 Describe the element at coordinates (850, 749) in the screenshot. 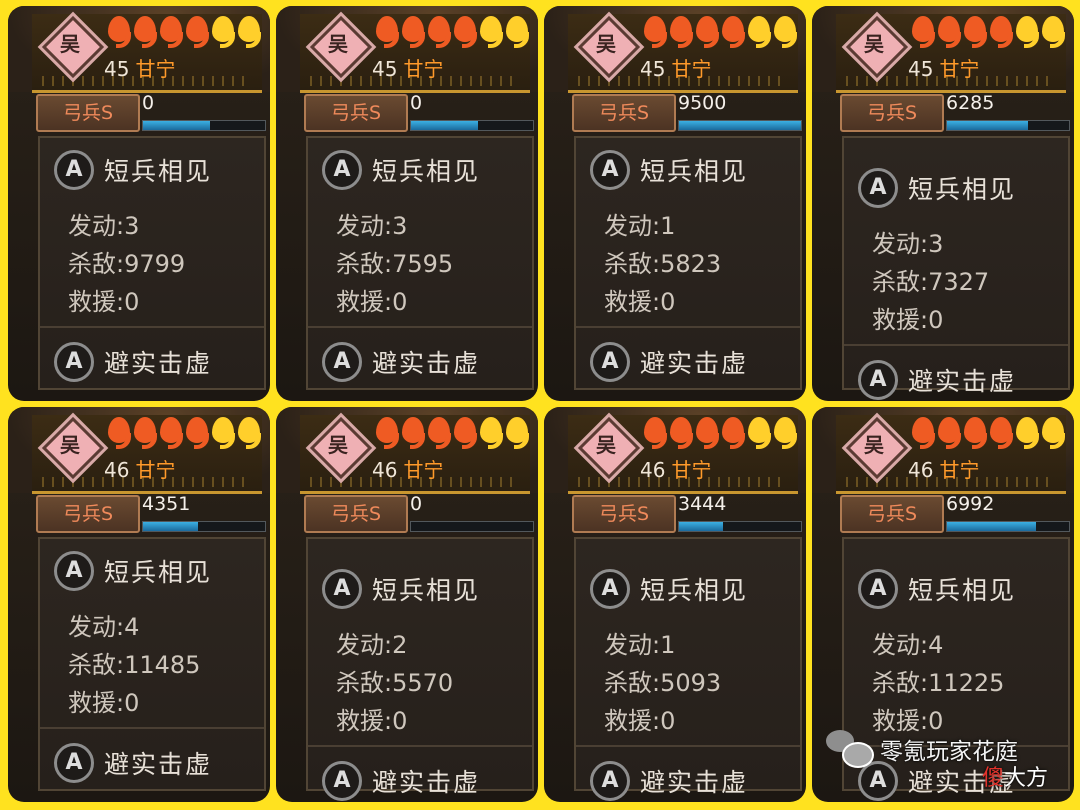

I see `wechat-icon` at that location.